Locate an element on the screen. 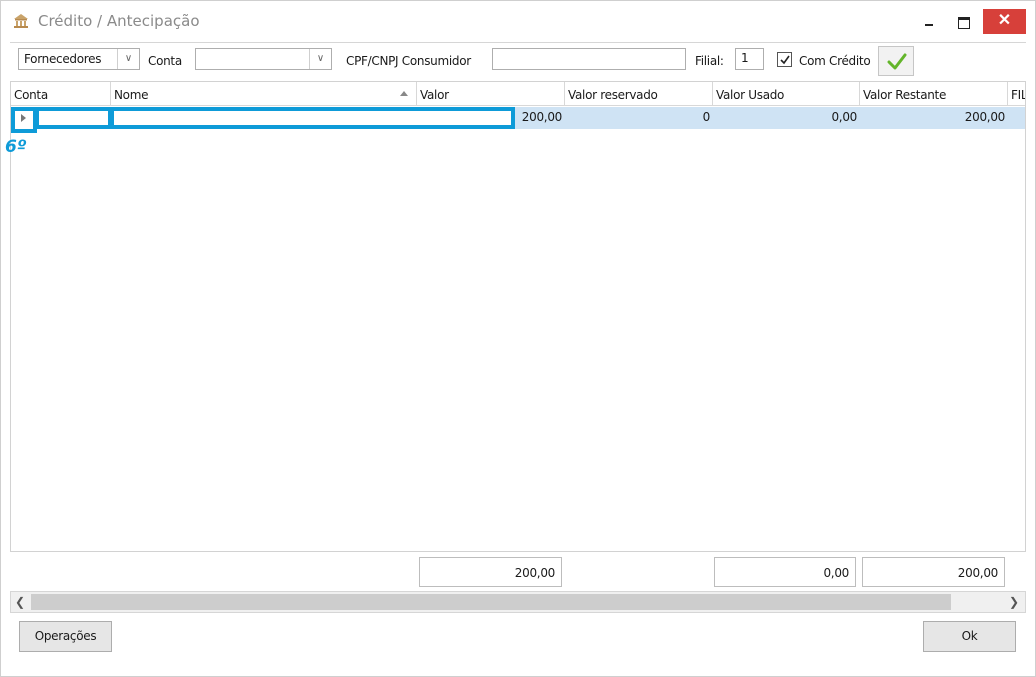 Image resolution: width=1036 pixels, height=677 pixels. cpf-cnpj-label: CPF/CNPJ Consumidor is located at coordinates (408, 61).